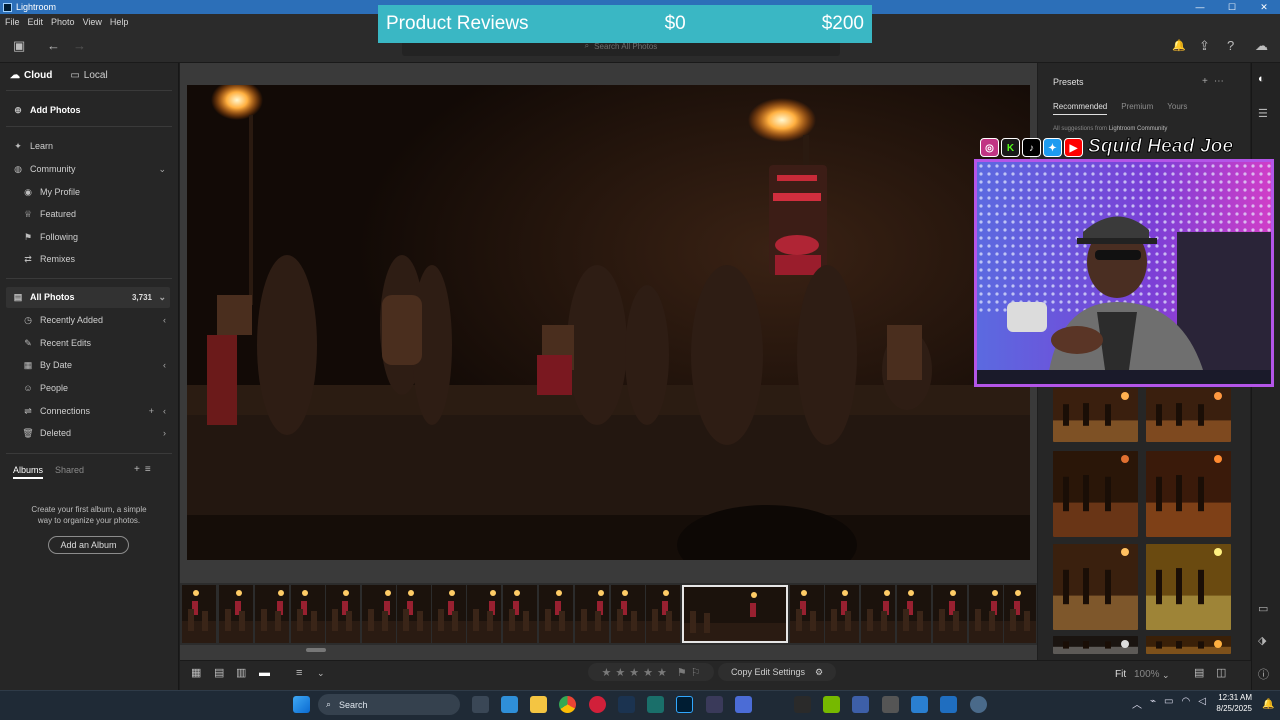  What do you see at coordinates (316, 650) in the screenshot?
I see `filmstrip-scrollbar` at bounding box center [316, 650].